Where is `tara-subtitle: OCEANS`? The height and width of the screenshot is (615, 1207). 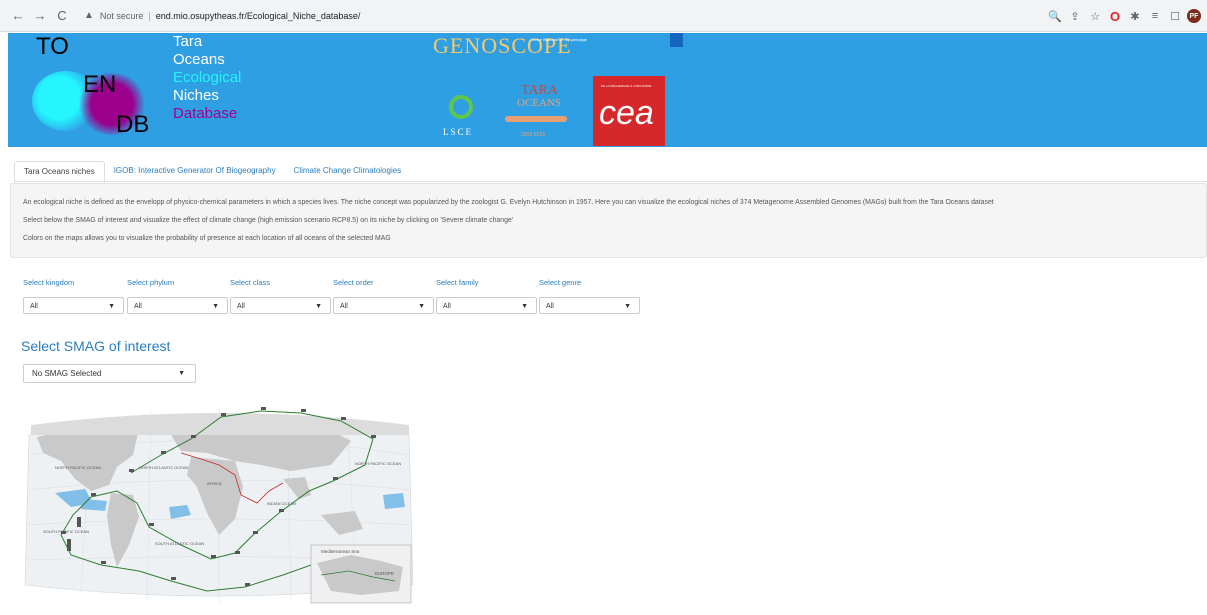
tara-subtitle: OCEANS is located at coordinates (539, 103).